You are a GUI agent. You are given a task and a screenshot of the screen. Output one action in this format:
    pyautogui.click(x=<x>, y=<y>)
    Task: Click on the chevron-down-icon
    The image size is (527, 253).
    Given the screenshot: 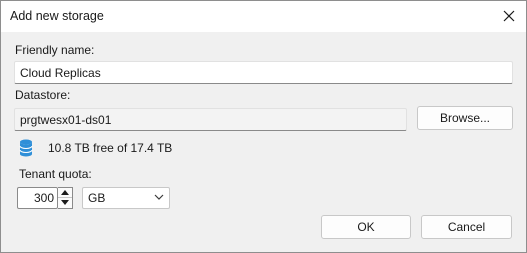 What is the action you would take?
    pyautogui.click(x=65, y=202)
    